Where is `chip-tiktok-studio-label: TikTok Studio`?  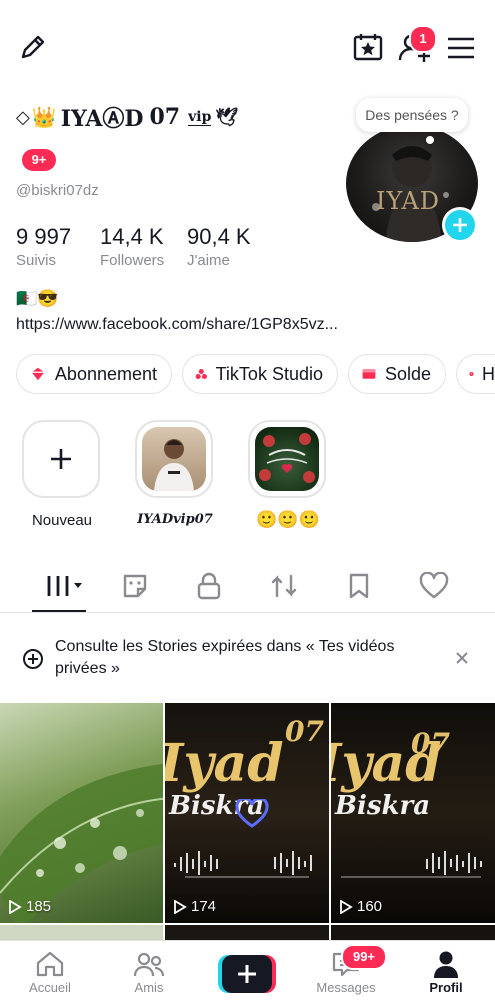
chip-tiktok-studio-label: TikTok Studio is located at coordinates (269, 373).